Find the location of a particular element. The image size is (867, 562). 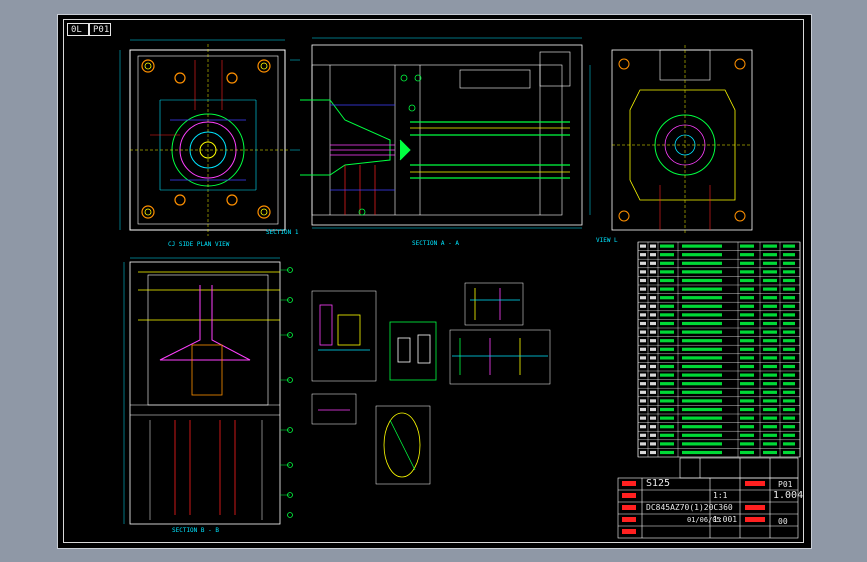

section-a-view: SECTION A - A is located at coordinates (445, 142).